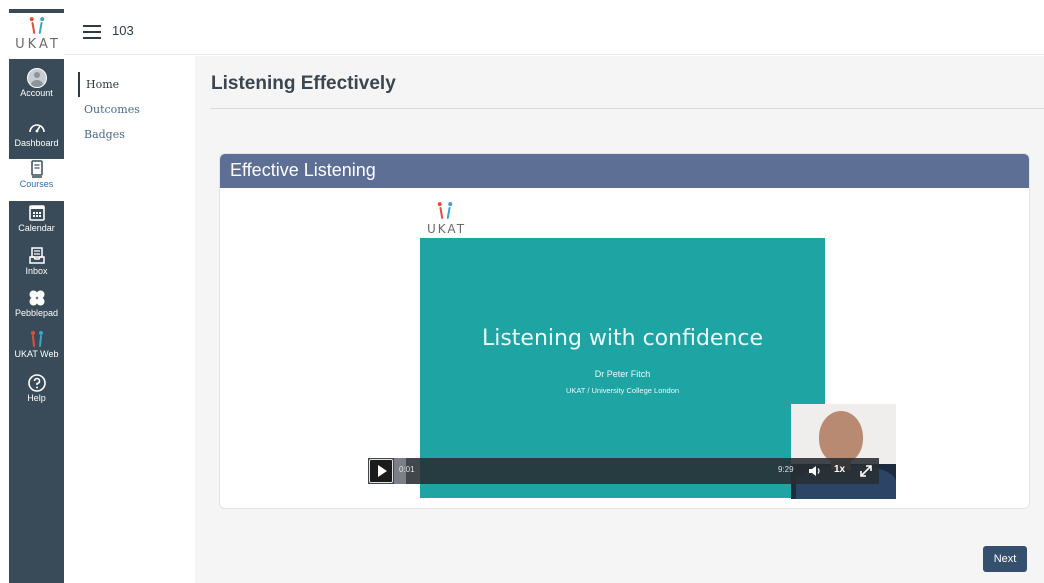  I want to click on fullscreen-icon, so click(866, 471).